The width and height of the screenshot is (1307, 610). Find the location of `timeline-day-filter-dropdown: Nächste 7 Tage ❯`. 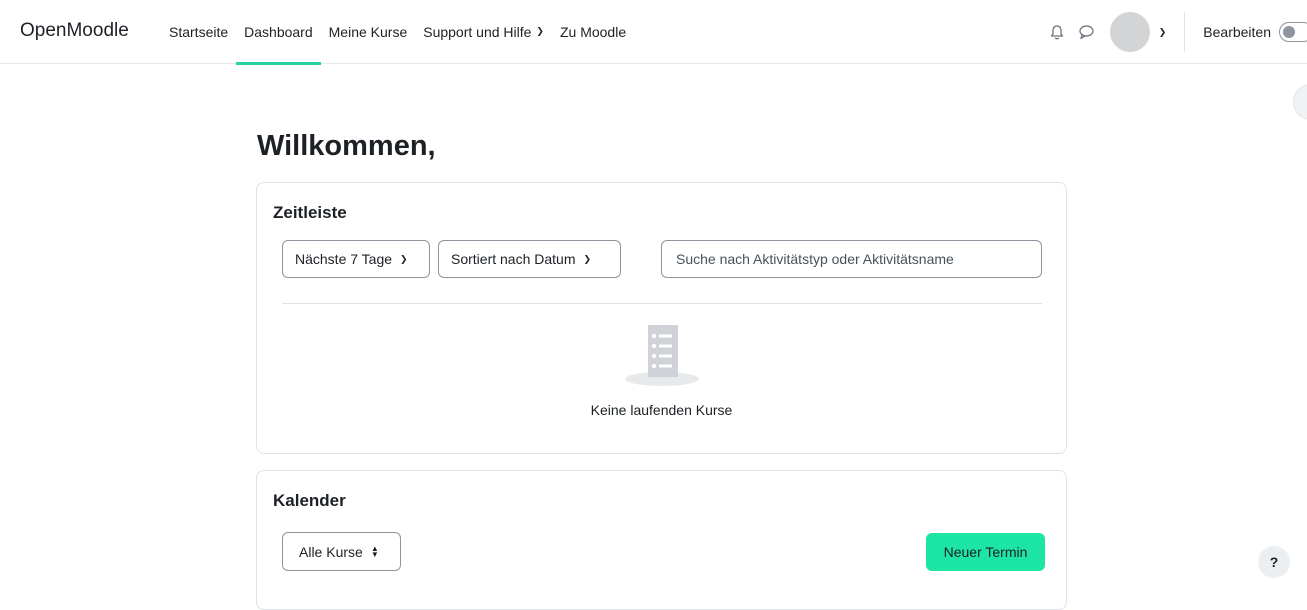

timeline-day-filter-dropdown: Nächste 7 Tage ❯ is located at coordinates (356, 259).